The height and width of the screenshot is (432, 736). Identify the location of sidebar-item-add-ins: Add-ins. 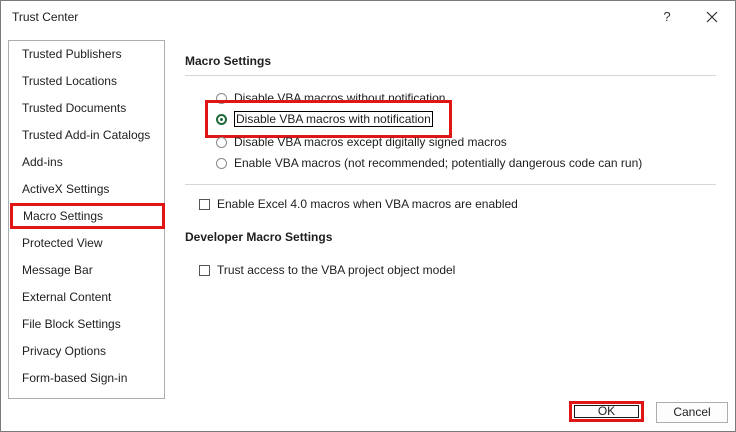
(86, 162).